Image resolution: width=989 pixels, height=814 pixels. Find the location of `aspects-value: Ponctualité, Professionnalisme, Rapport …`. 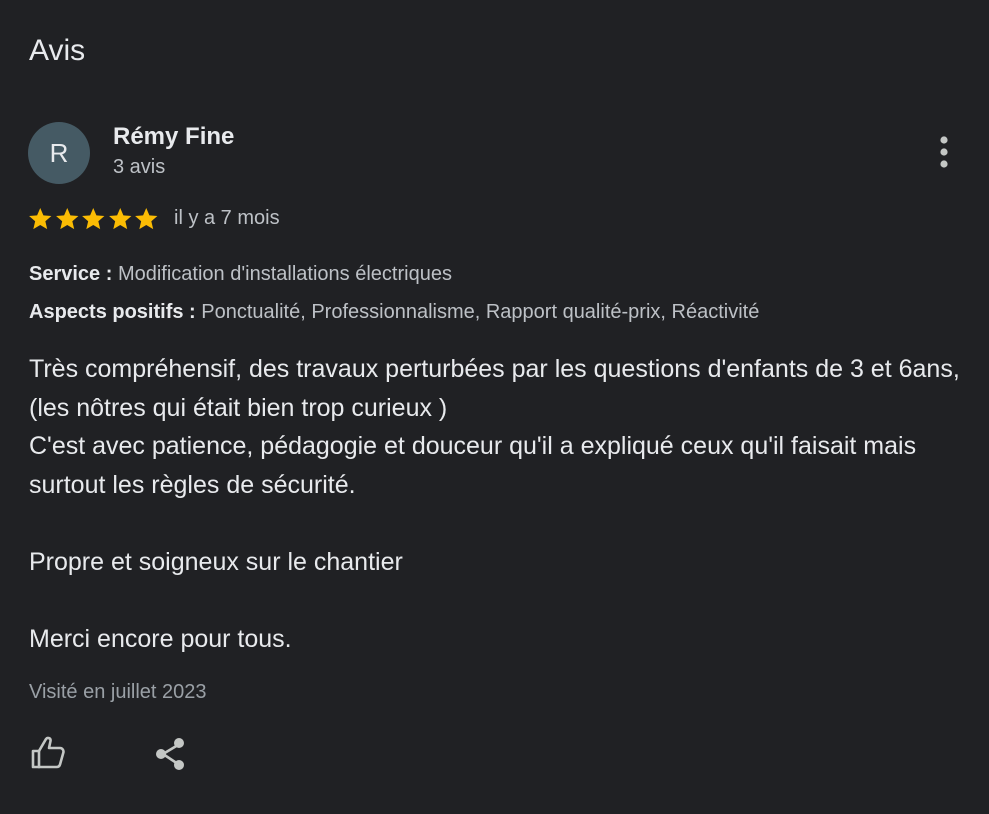

aspects-value: Ponctualité, Professionnalisme, Rapport … is located at coordinates (480, 312).